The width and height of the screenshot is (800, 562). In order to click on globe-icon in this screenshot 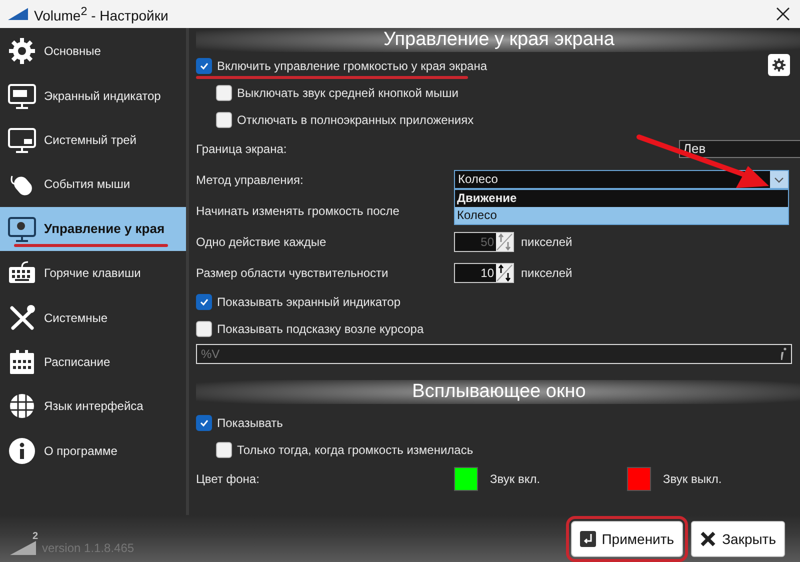, I will do `click(22, 406)`.